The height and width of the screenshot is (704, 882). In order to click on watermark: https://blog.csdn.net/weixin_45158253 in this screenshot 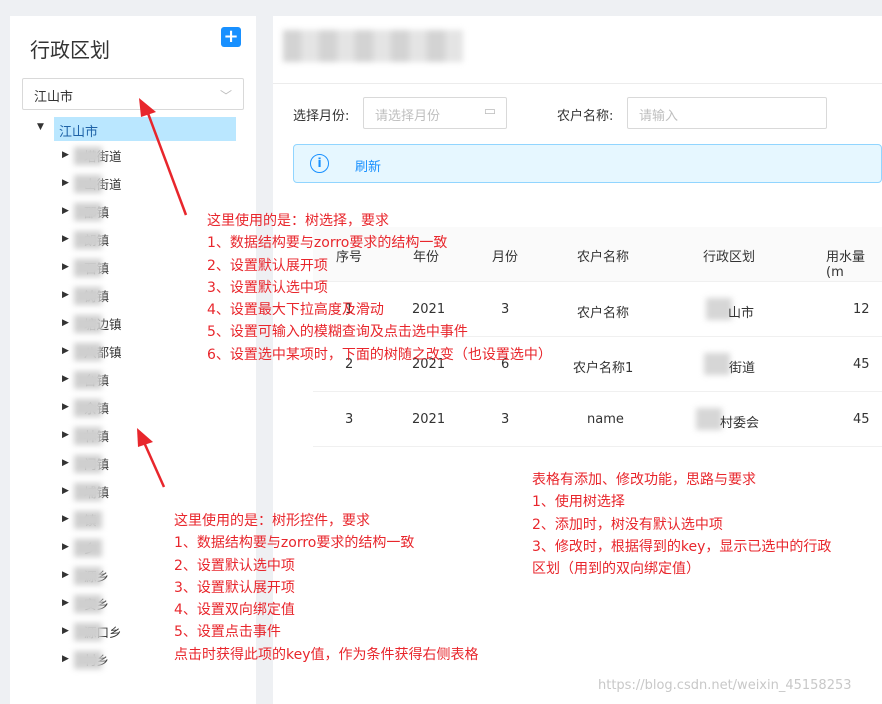, I will do `click(725, 685)`.